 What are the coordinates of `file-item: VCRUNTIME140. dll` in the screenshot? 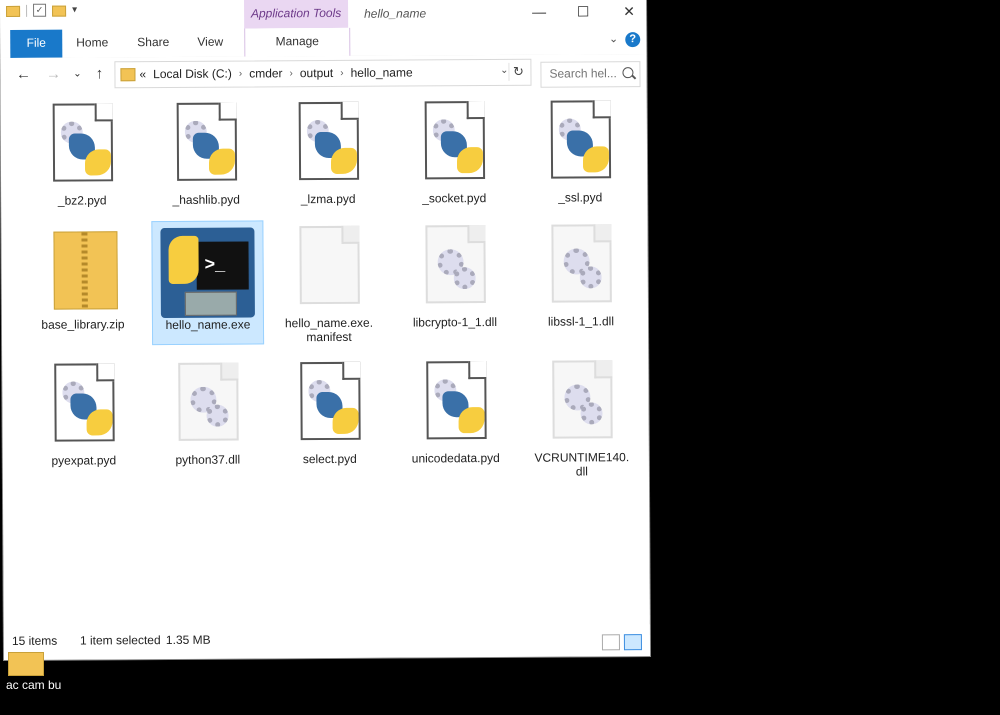 It's located at (581, 416).